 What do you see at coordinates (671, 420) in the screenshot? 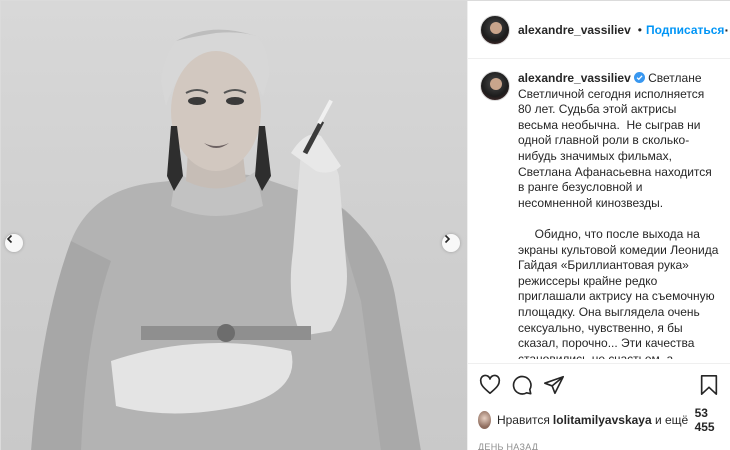
I see `likes-middle: и ещё` at bounding box center [671, 420].